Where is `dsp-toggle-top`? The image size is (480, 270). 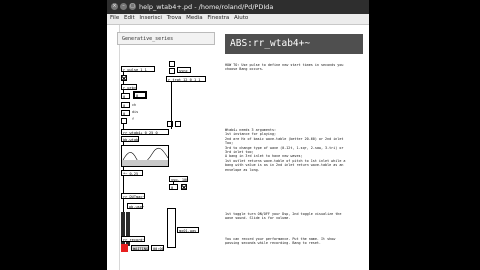 dsp-toggle-top is located at coordinates (124, 78).